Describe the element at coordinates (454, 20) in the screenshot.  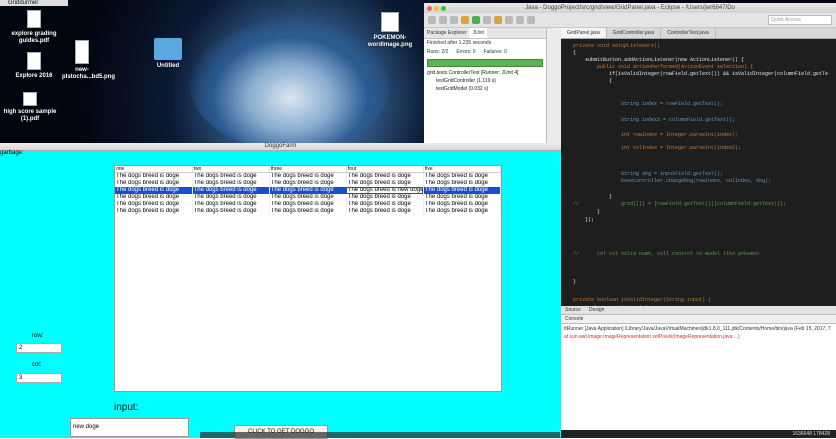
I see `print-icon` at that location.